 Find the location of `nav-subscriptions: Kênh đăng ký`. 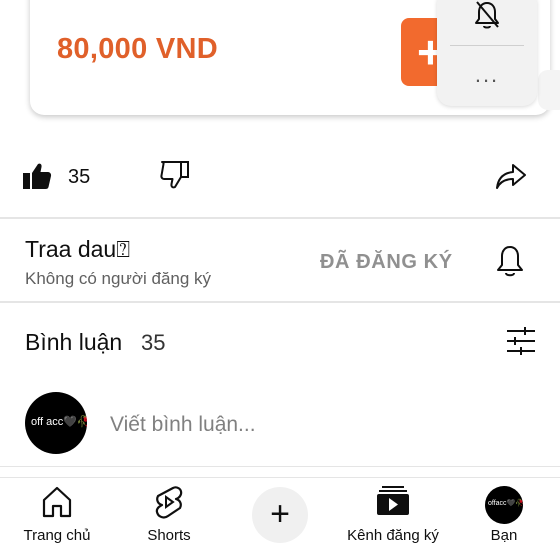

nav-subscriptions: Kênh đăng ký is located at coordinates (393, 519).